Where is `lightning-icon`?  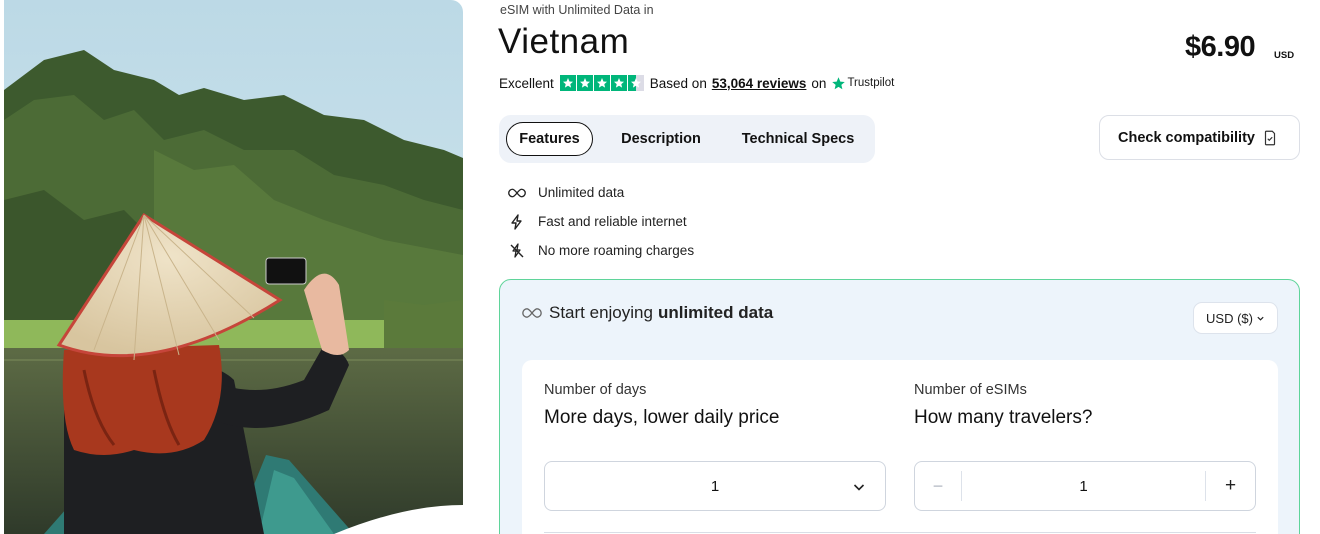 lightning-icon is located at coordinates (517, 221).